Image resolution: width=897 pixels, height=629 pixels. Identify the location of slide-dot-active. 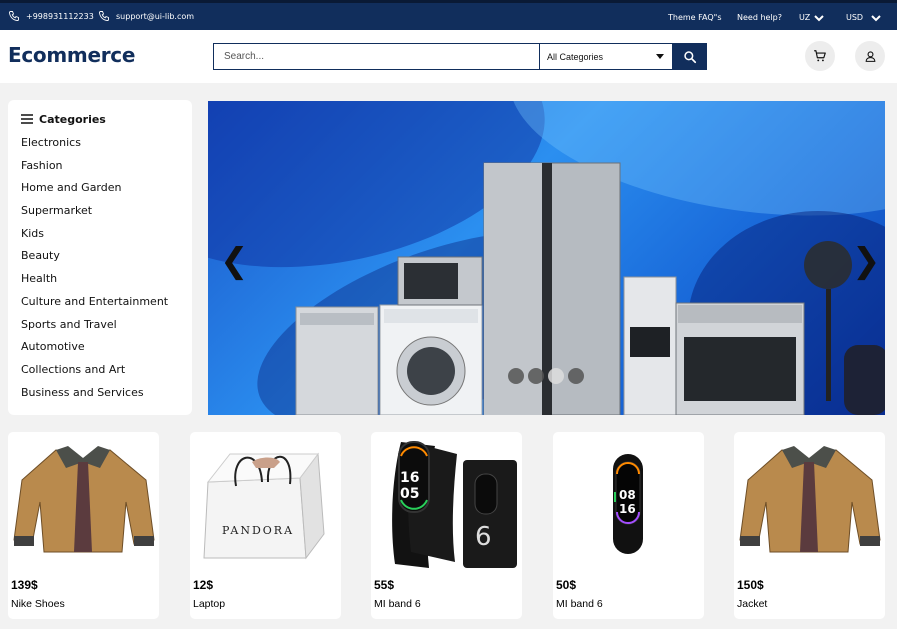
(556, 376).